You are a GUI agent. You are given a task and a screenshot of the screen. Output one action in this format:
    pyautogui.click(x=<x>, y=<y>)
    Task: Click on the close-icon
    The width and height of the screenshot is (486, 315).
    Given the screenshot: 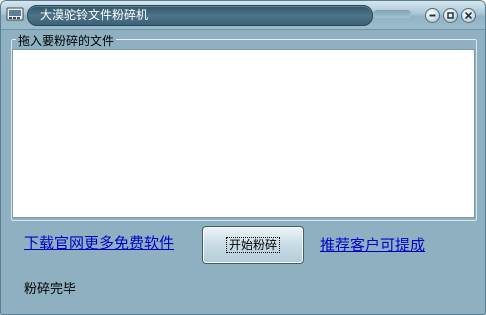 What is the action you would take?
    pyautogui.click(x=468, y=15)
    